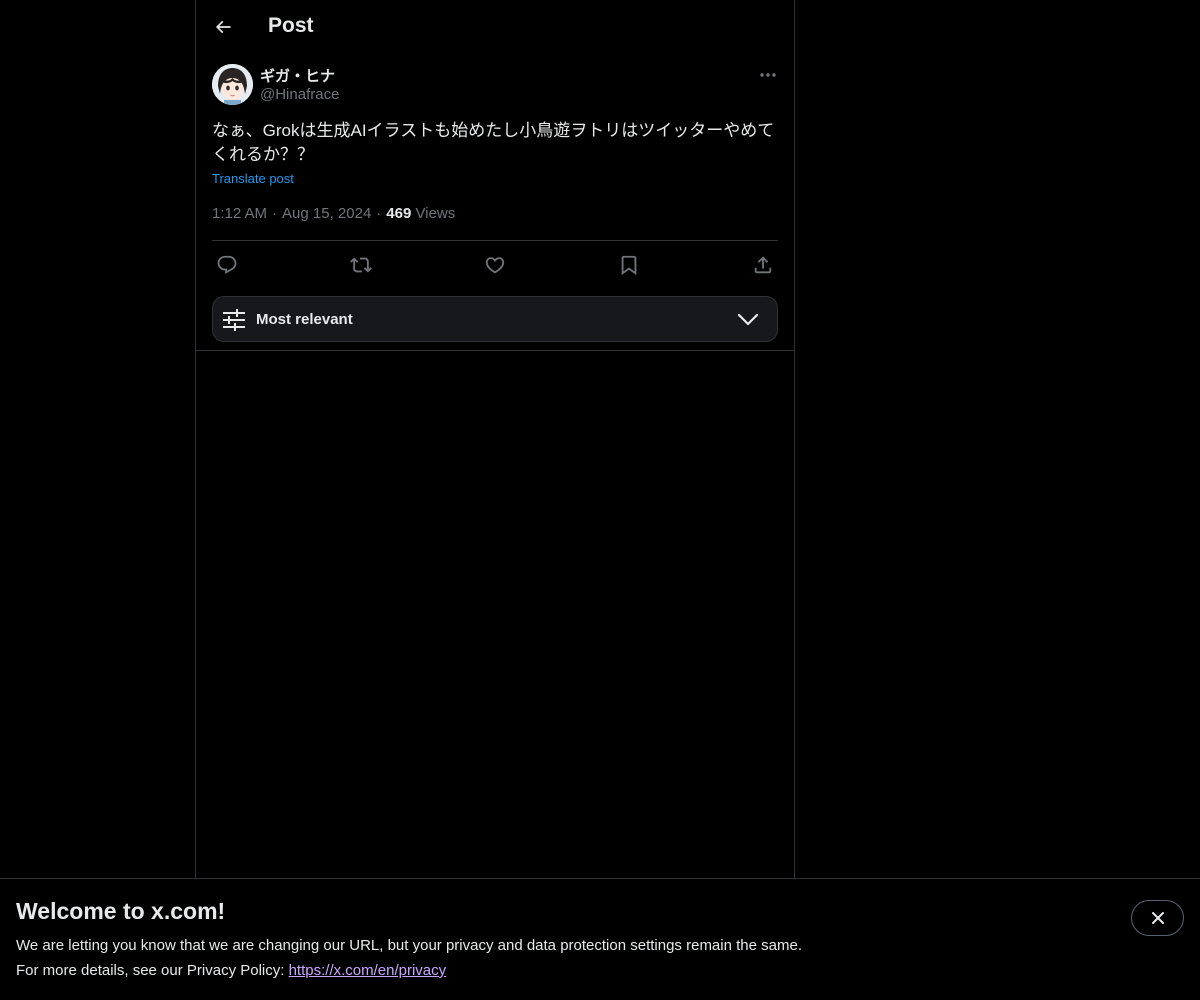  Describe the element at coordinates (304, 319) in the screenshot. I see `sort-label: Most relevant` at that location.